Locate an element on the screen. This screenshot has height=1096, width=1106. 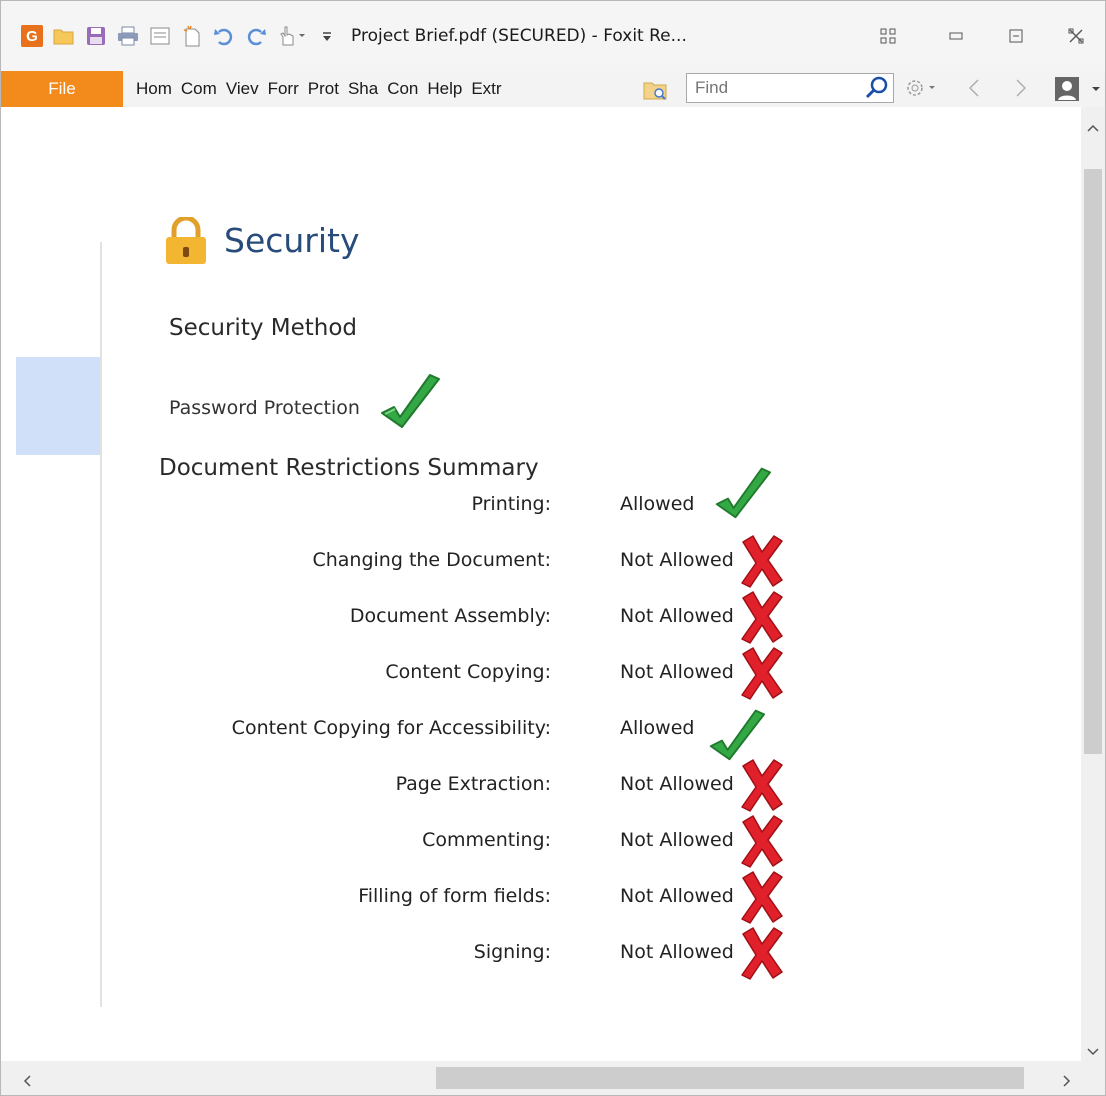
file-tab: File is located at coordinates (62, 89).